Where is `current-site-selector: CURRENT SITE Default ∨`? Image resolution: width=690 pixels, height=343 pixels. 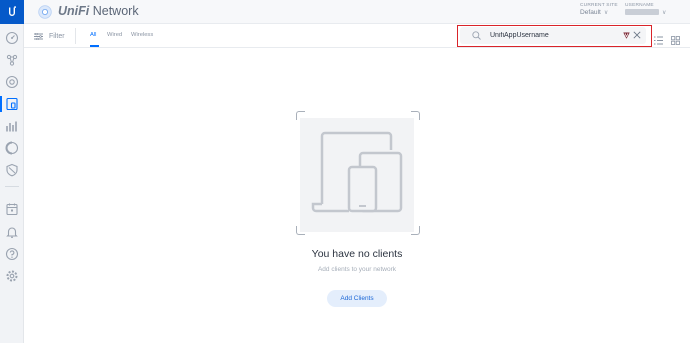
current-site-selector: CURRENT SITE Default ∨ is located at coordinates (599, 9).